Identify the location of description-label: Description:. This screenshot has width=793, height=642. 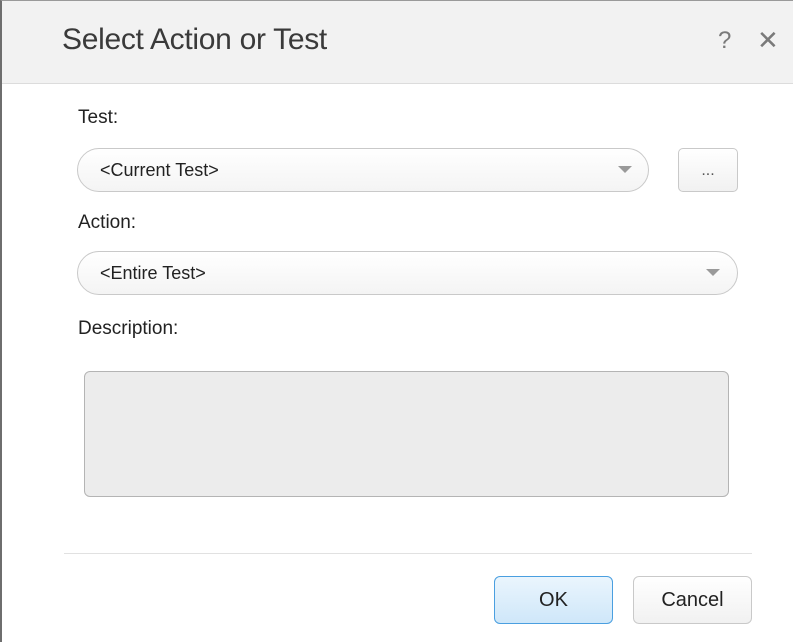
(128, 328).